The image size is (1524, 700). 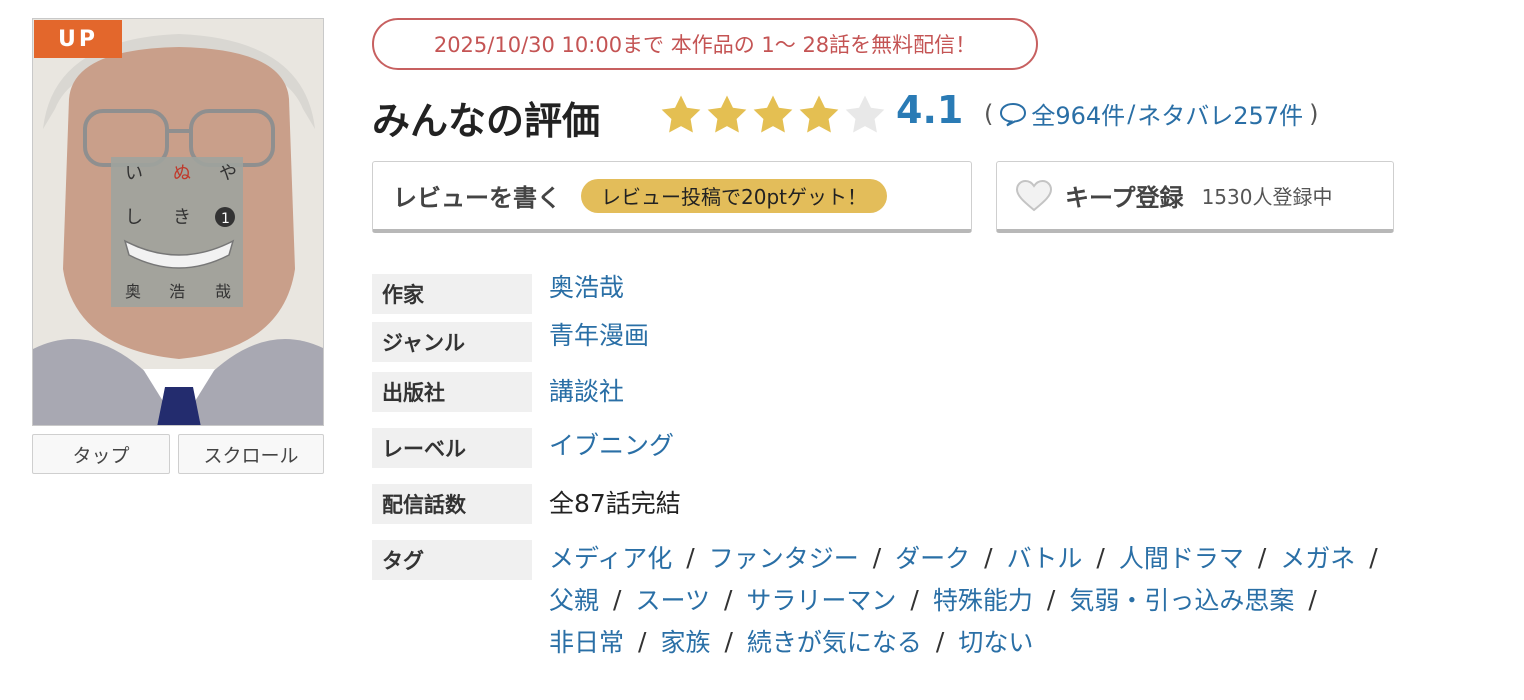 What do you see at coordinates (134, 217) in the screenshot?
I see `cover-title-char-4: し` at bounding box center [134, 217].